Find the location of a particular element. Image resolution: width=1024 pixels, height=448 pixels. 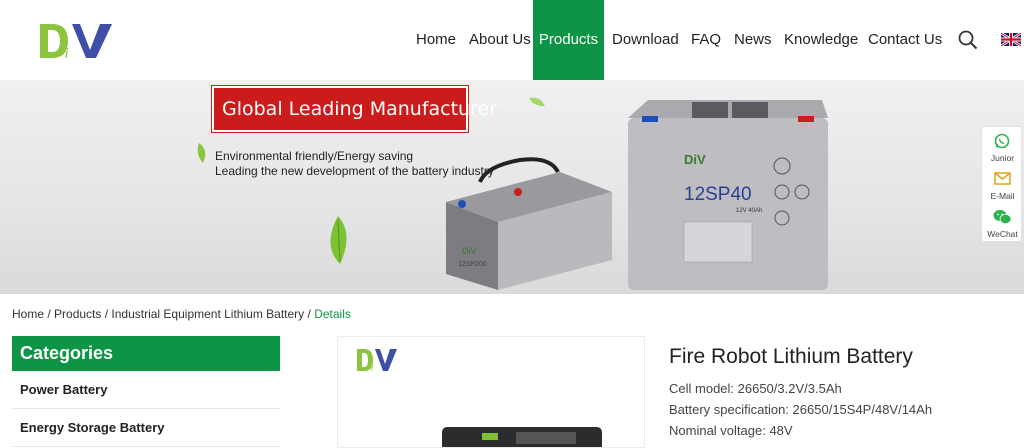

nav-about-us: About Us is located at coordinates (500, 40).